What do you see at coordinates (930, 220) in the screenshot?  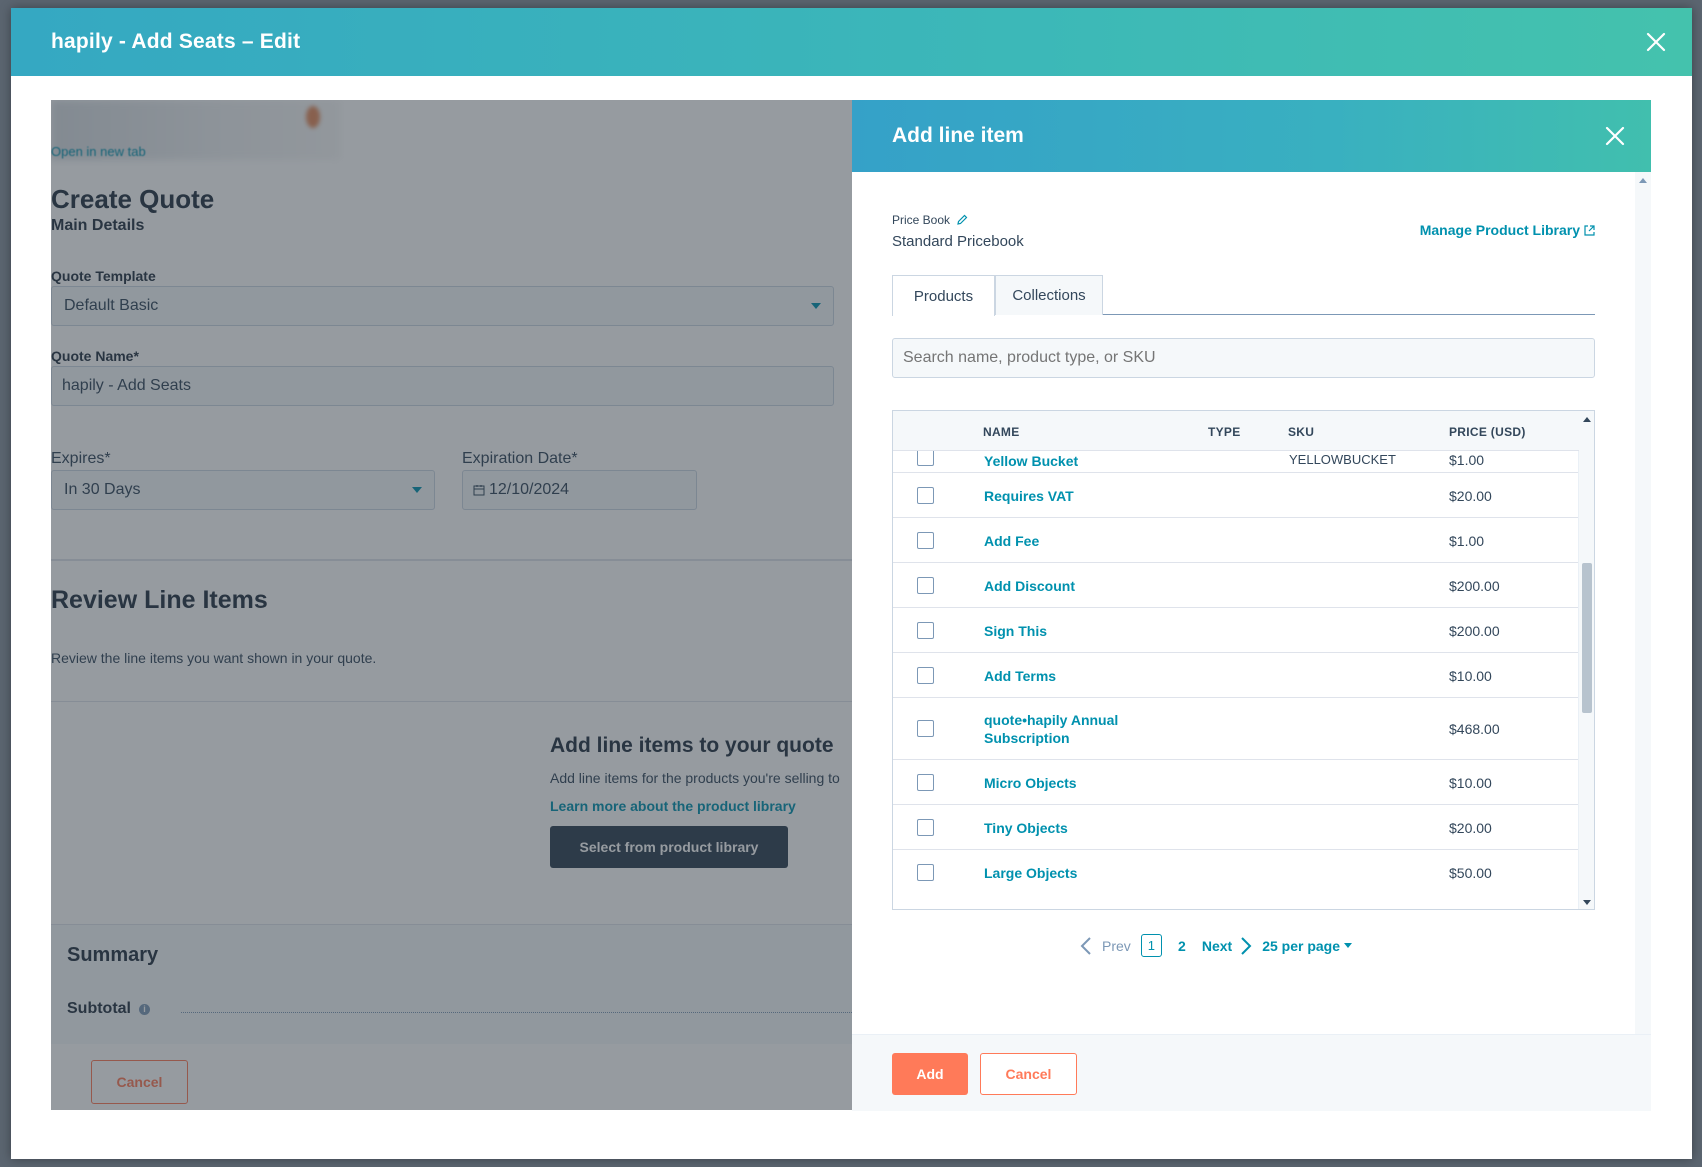 I see `price-book-label: Price Book` at bounding box center [930, 220].